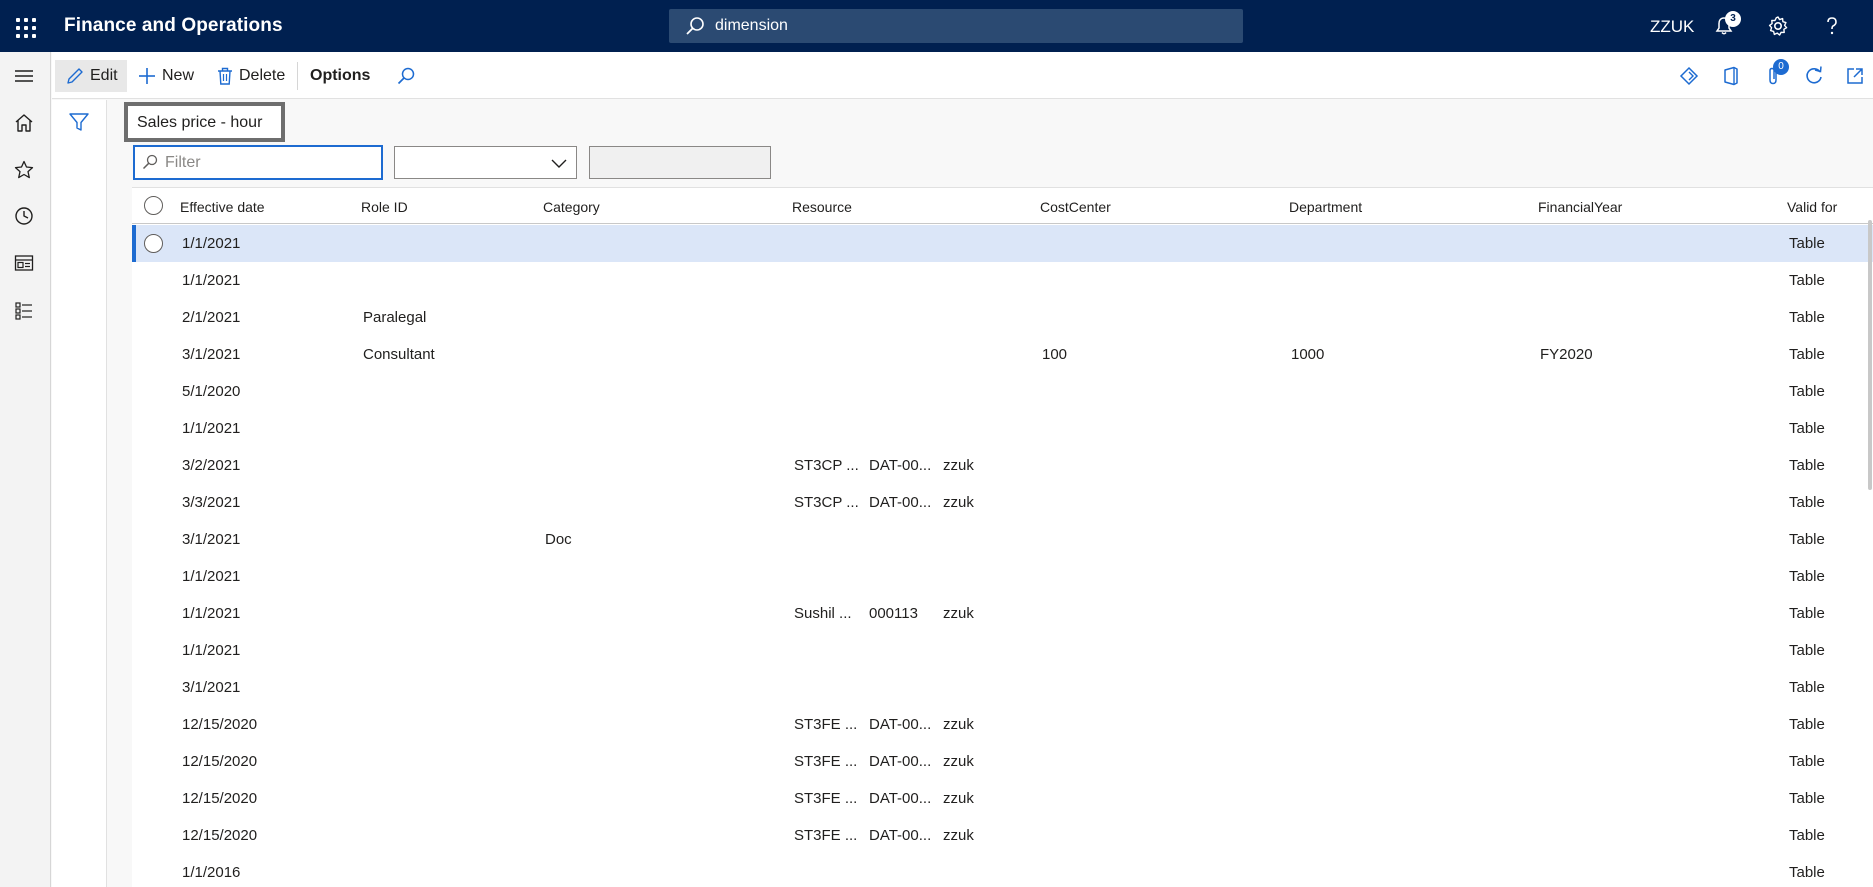  I want to click on options-tab: Options, so click(340, 76).